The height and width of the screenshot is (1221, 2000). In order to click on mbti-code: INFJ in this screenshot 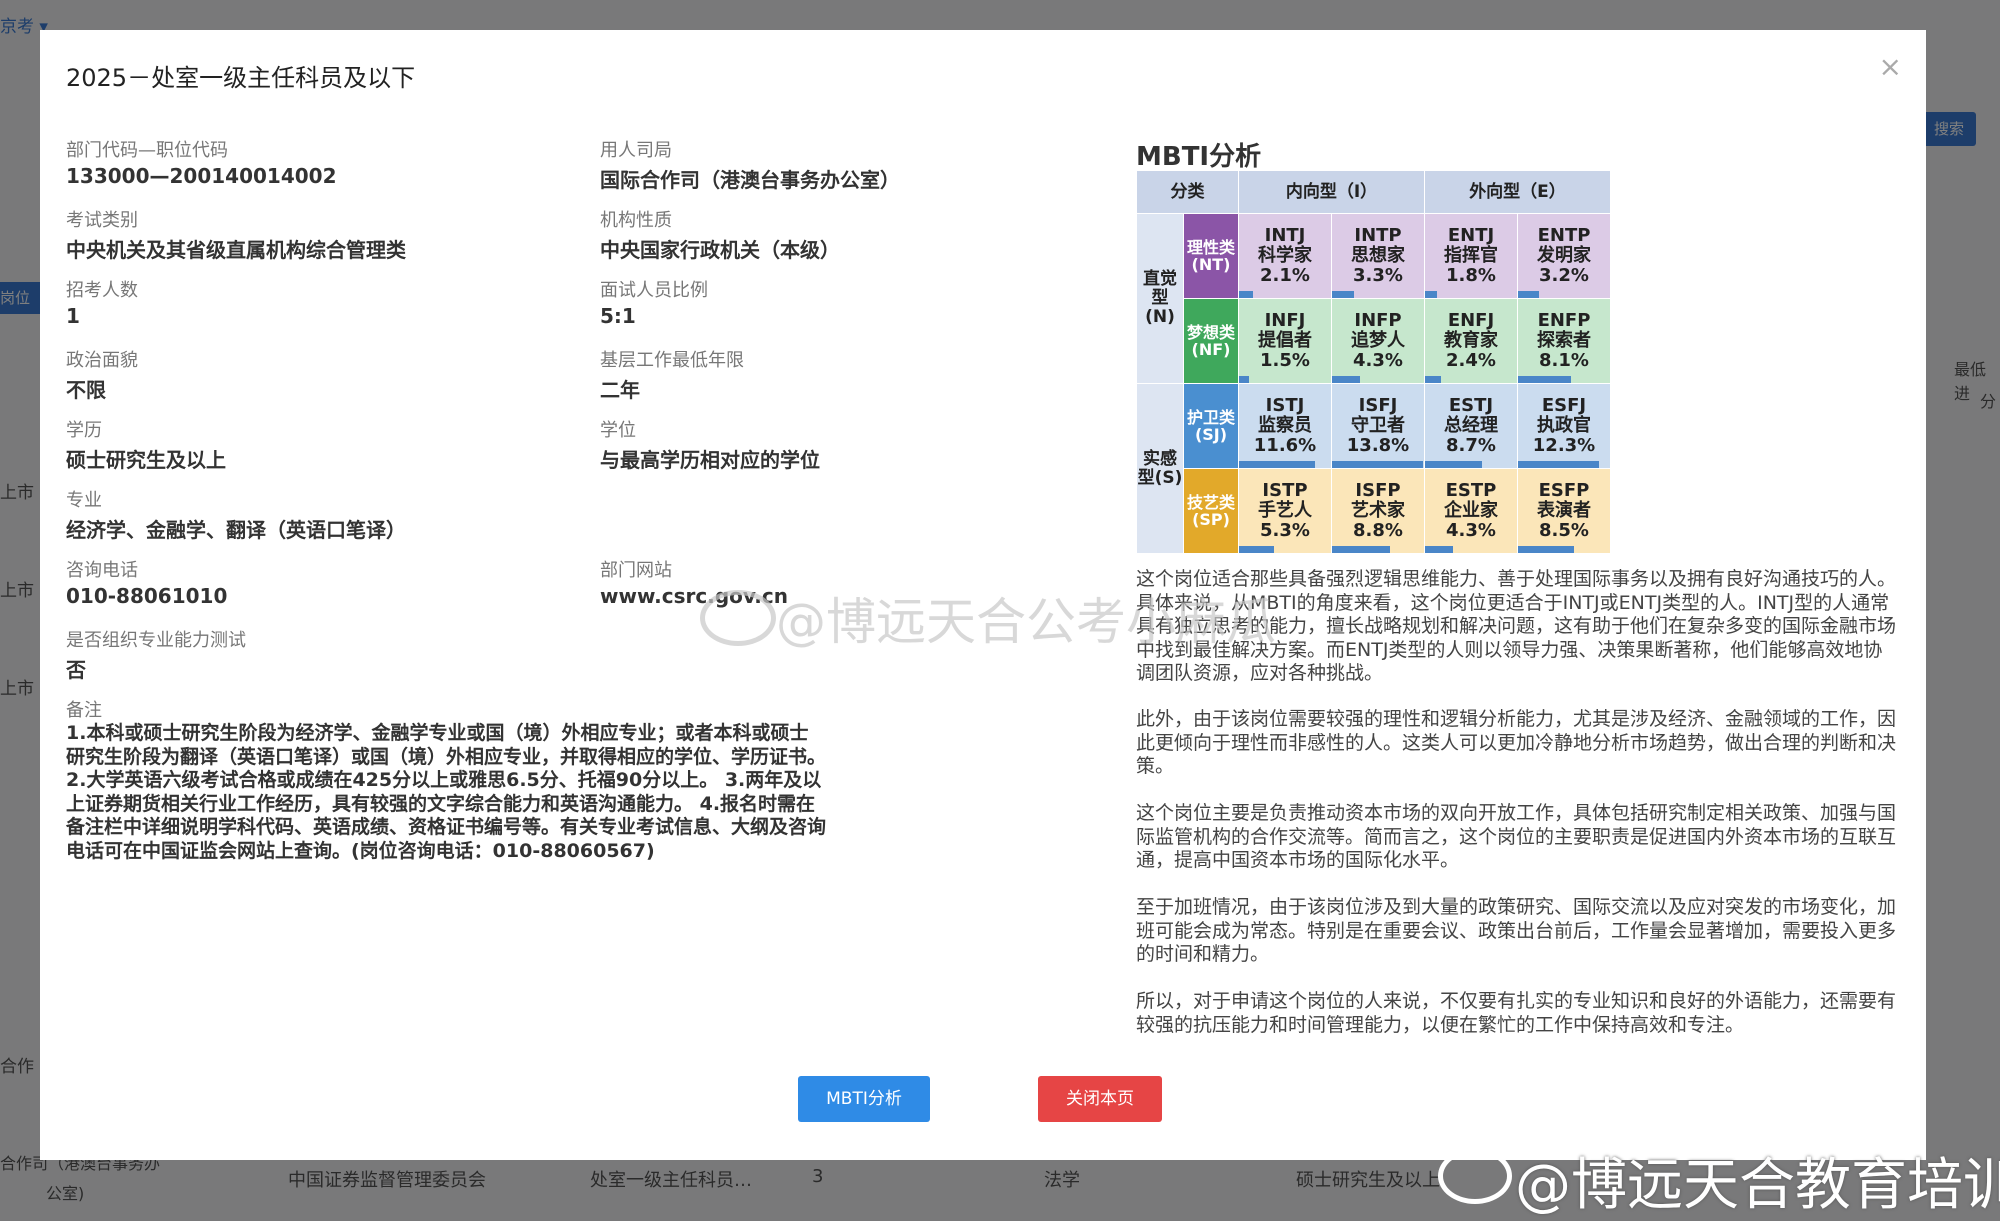, I will do `click(1285, 320)`.